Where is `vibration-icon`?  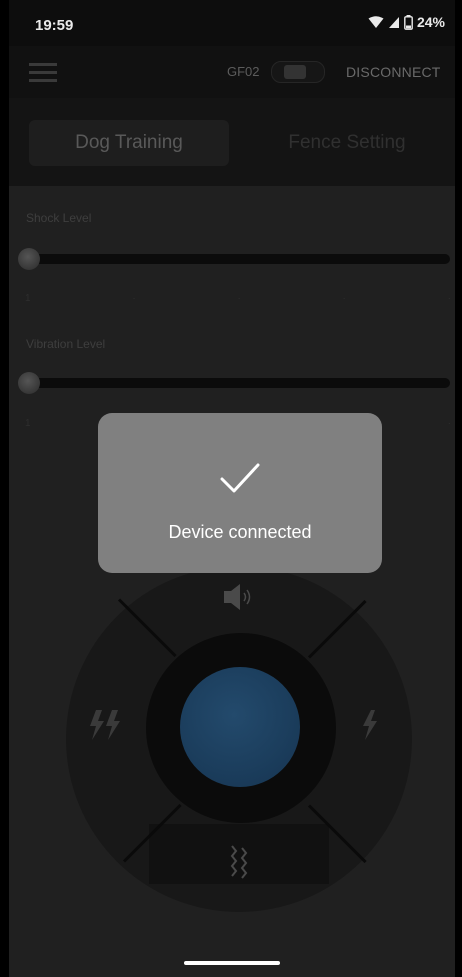 vibration-icon is located at coordinates (239, 863).